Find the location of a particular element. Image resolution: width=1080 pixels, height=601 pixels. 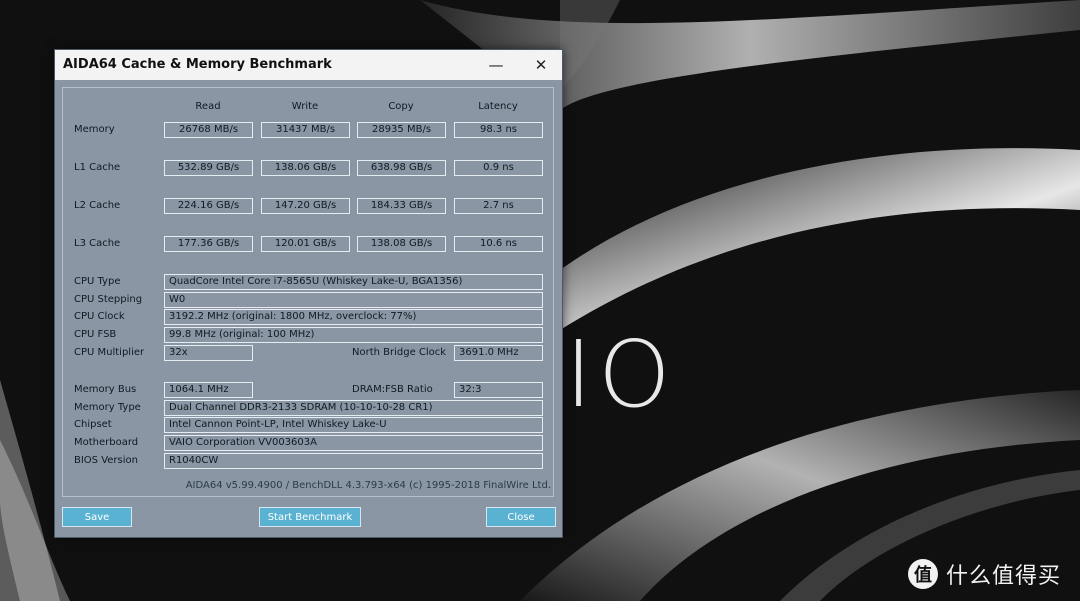

l2-copy-value: 184.33 GB/s is located at coordinates (401, 206).